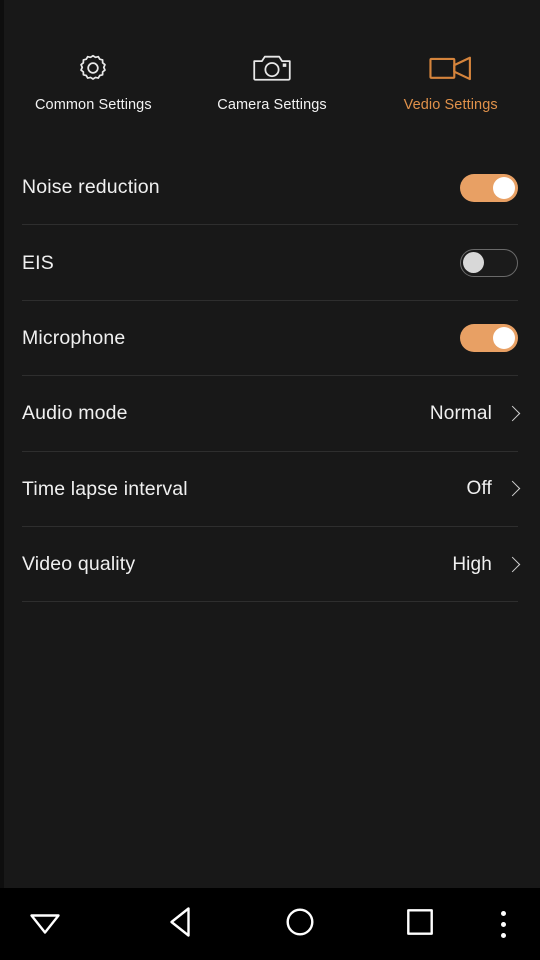  I want to click on back-button, so click(180, 924).